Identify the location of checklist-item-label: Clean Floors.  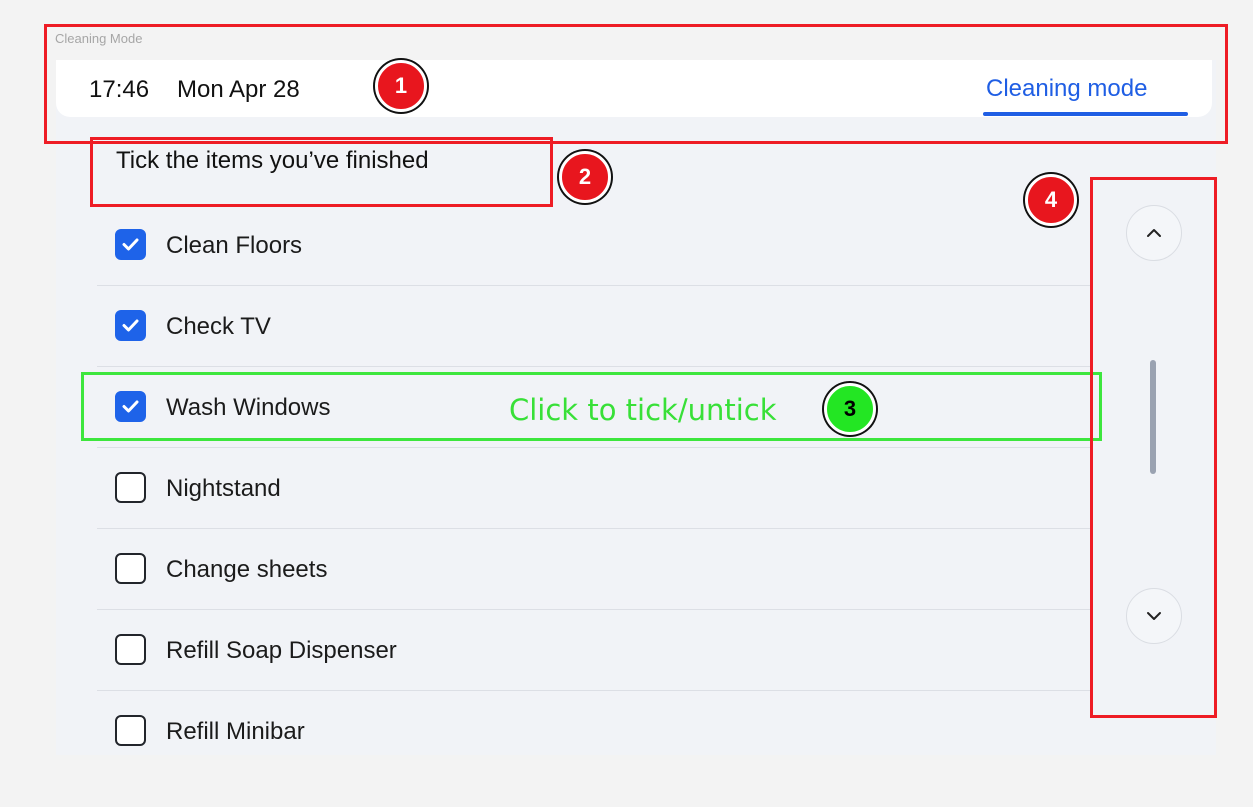
(234, 245).